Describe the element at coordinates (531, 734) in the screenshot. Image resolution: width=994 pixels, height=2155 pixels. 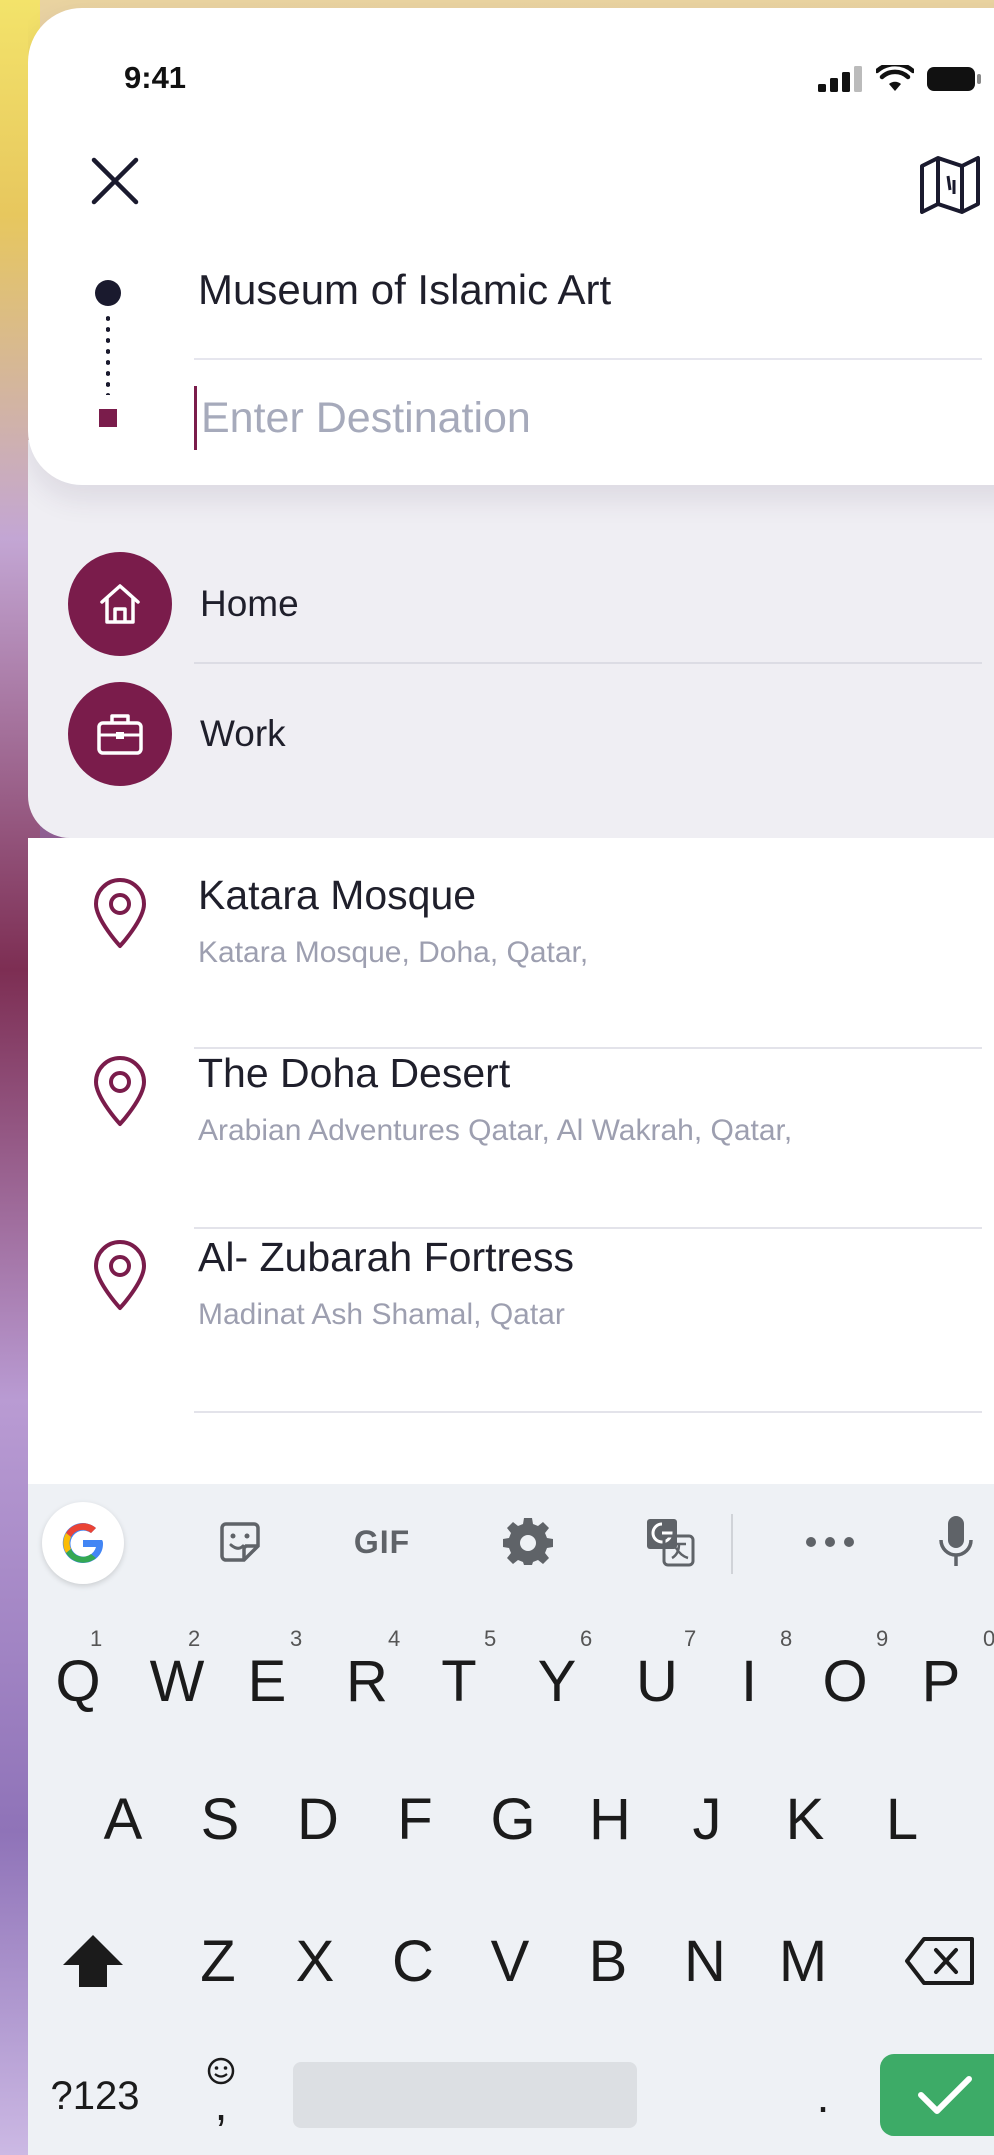
I see `saved-place-work: Work` at that location.